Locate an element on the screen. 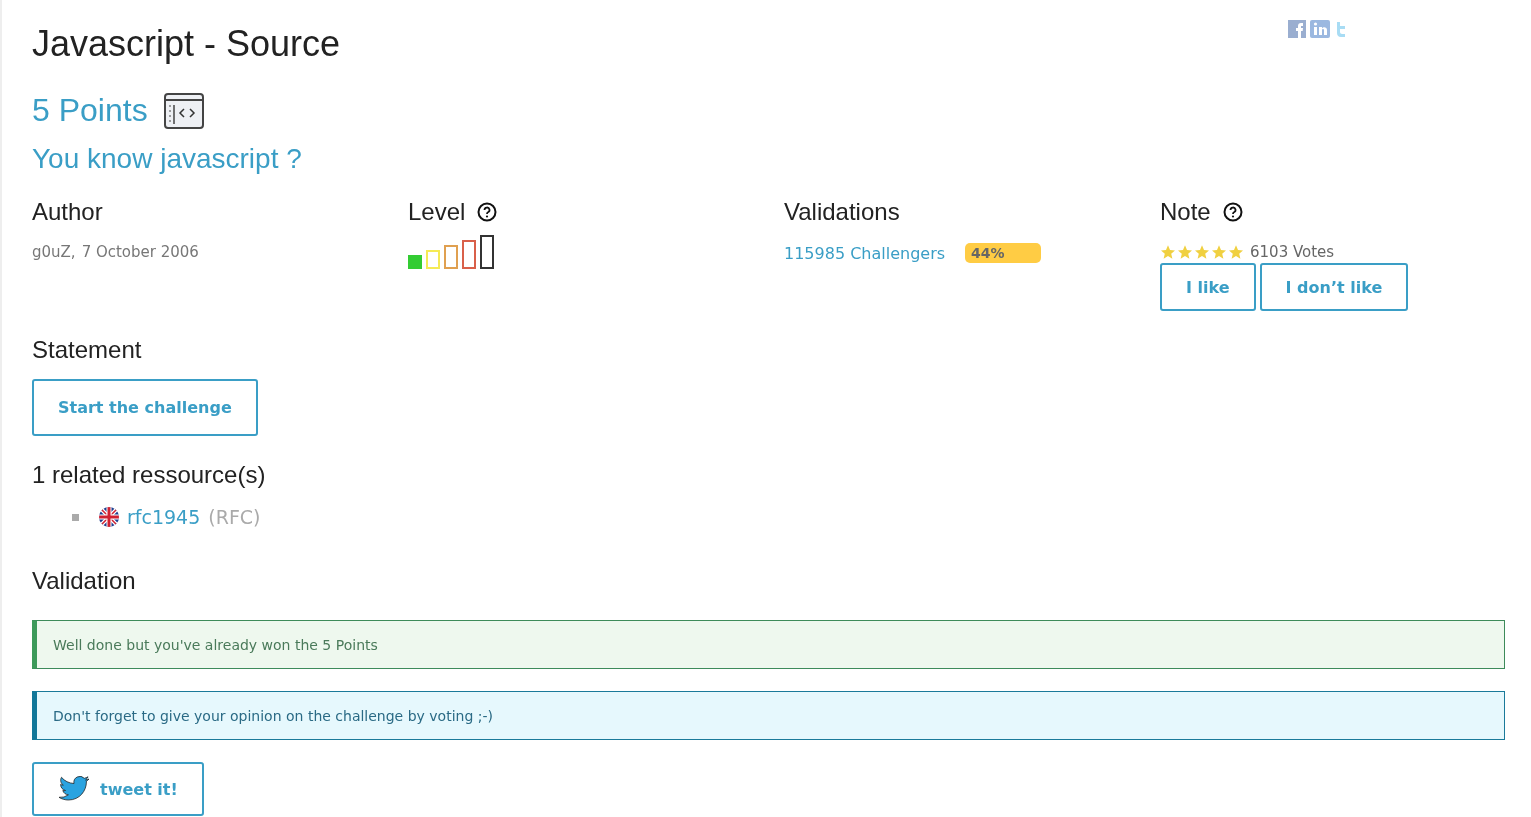 The width and height of the screenshot is (1531, 817). list-bullet is located at coordinates (75, 517).